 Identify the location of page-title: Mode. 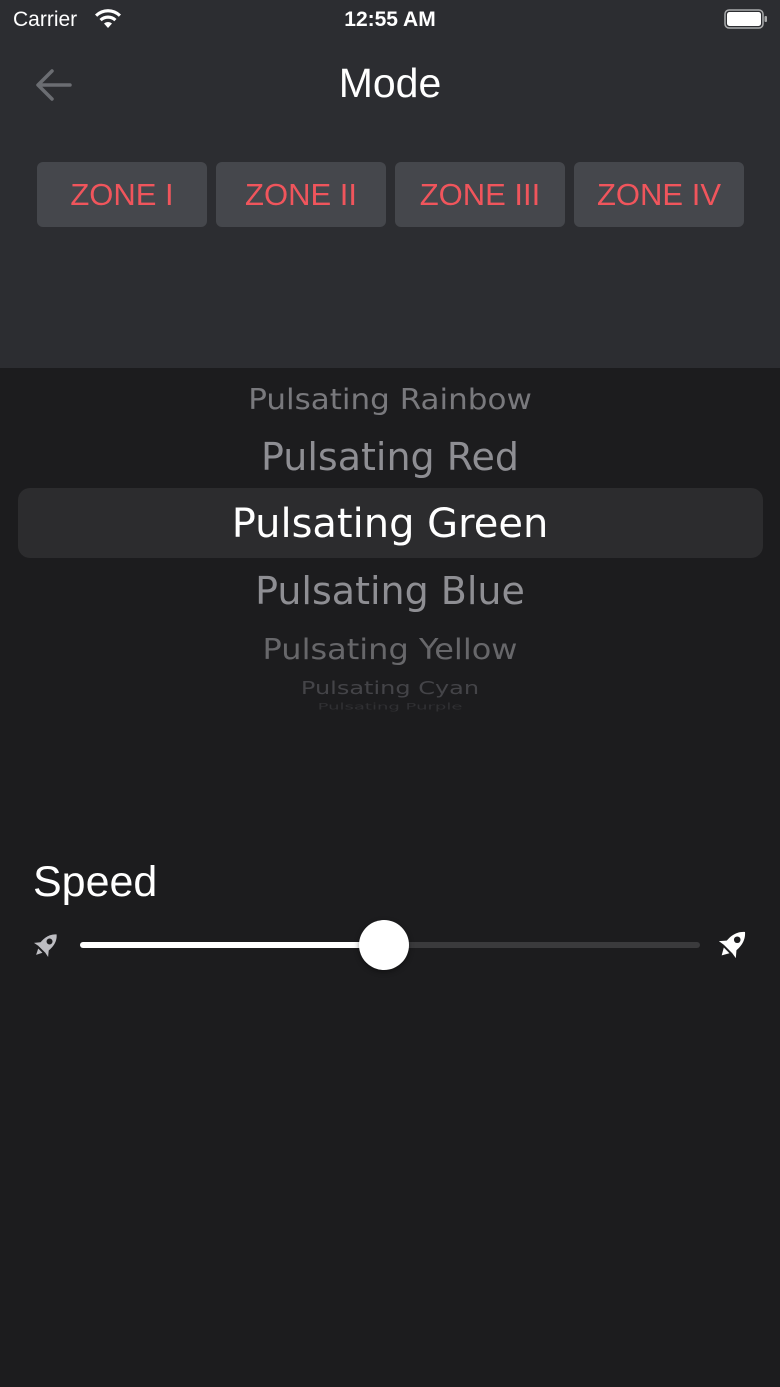
(390, 83).